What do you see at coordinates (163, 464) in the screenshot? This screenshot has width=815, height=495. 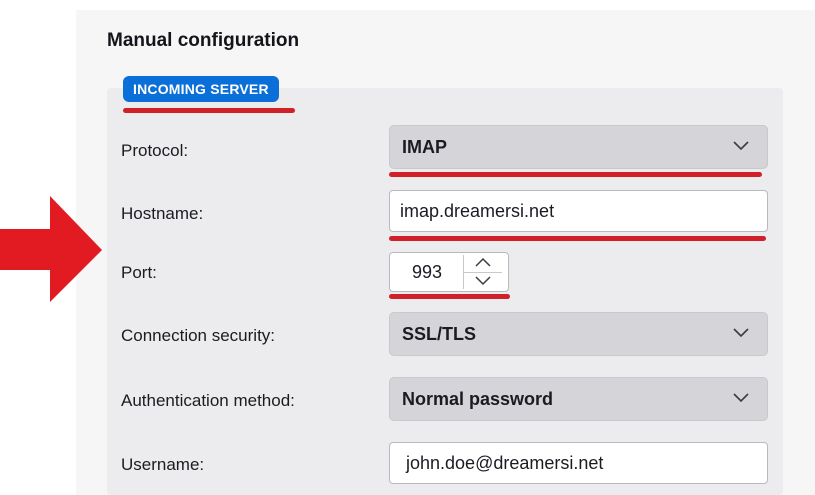 I see `username-label: Username:` at bounding box center [163, 464].